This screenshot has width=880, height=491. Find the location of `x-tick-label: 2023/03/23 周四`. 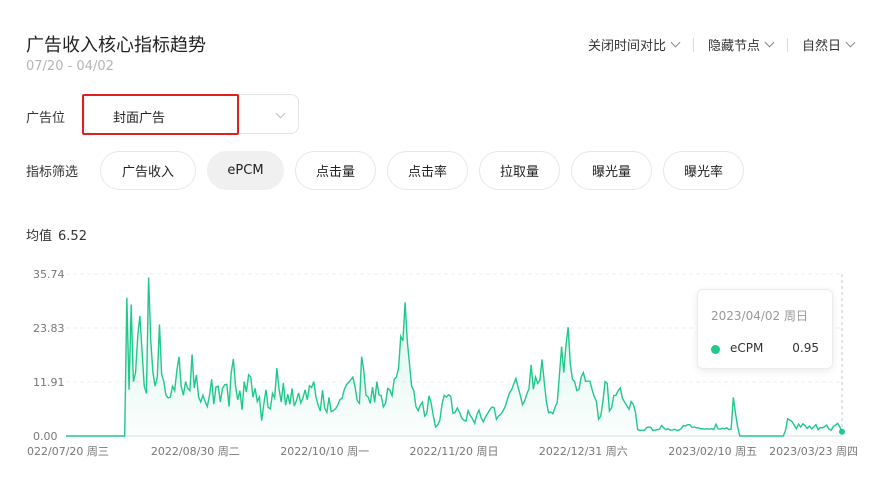

x-tick-label: 2023/03/23 周四 is located at coordinates (813, 451).